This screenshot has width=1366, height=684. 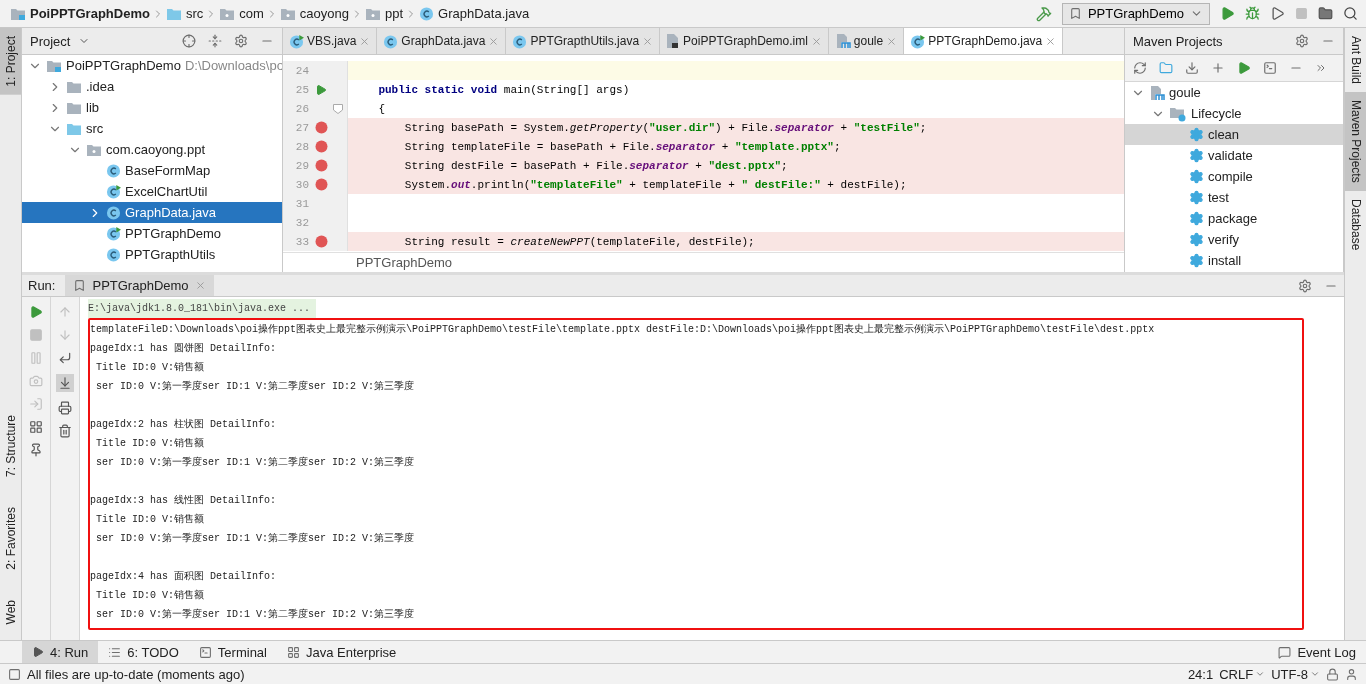 What do you see at coordinates (1157, 92) in the screenshot?
I see `maven-file-icon` at bounding box center [1157, 92].